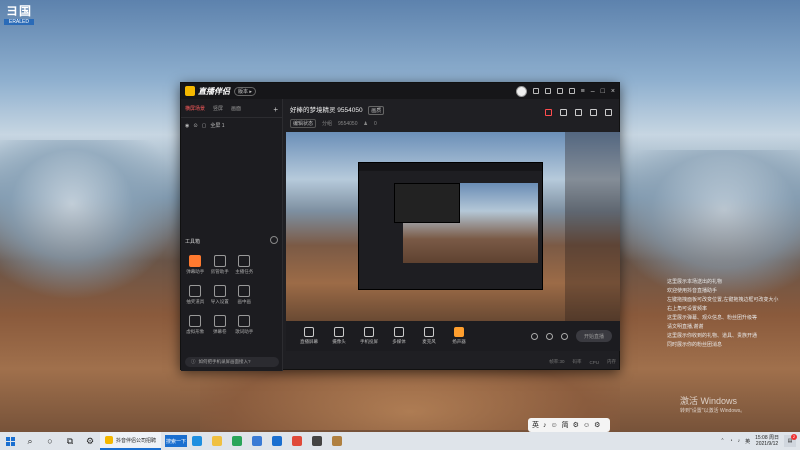 The width and height of the screenshot is (800, 450). Describe the element at coordinates (217, 441) in the screenshot. I see `folder-icon` at that location.